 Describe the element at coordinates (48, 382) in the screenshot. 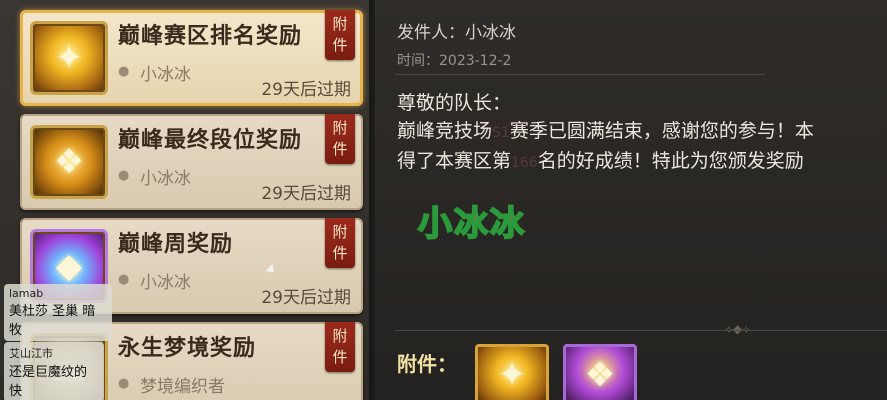

I see `chat-text: 还是巨魔纹的快` at that location.